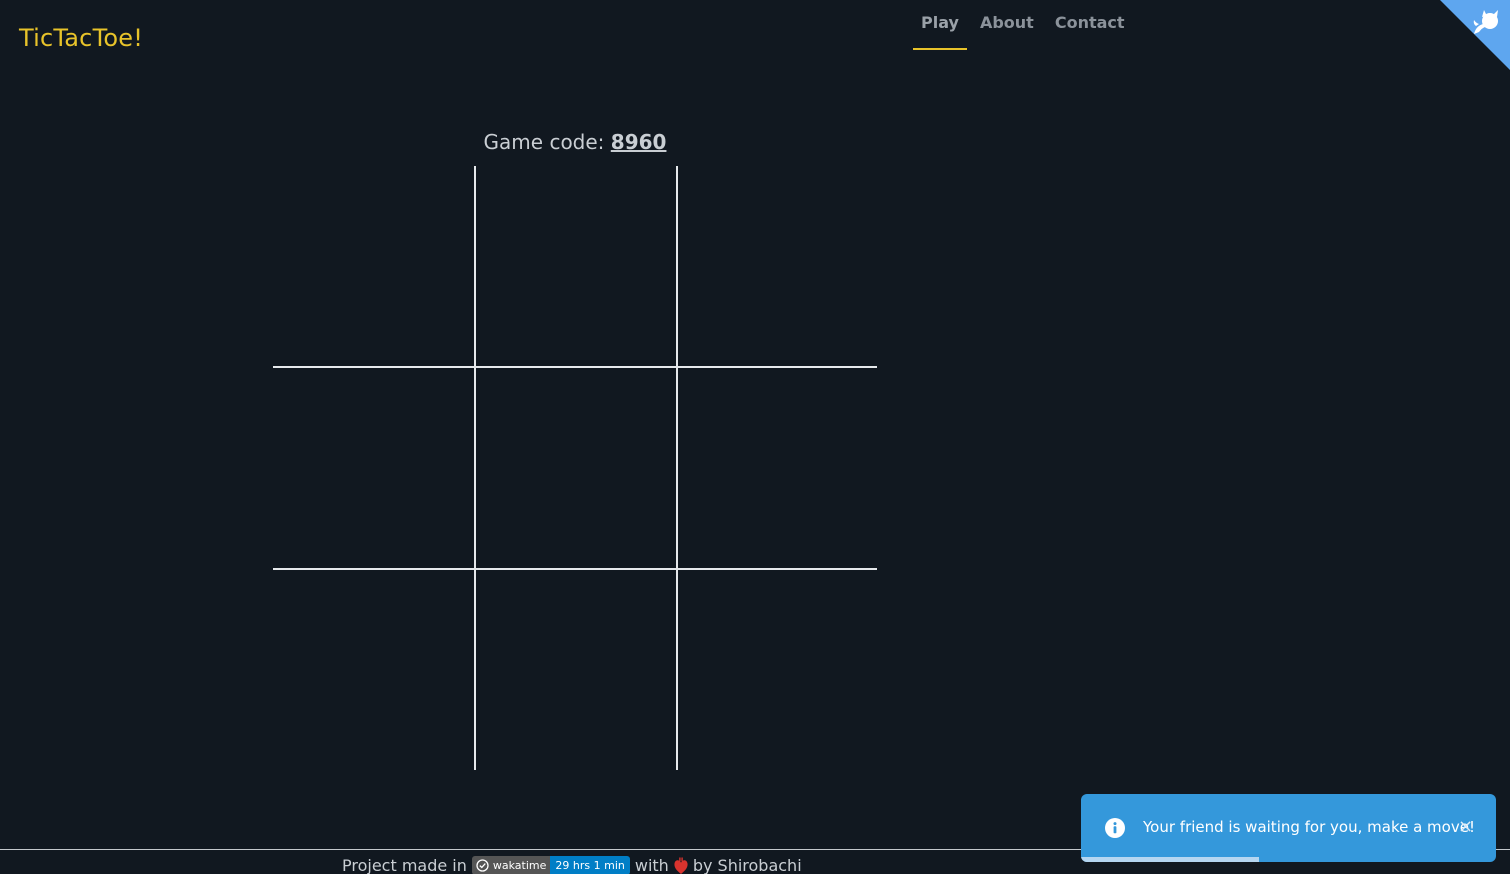 This screenshot has width=1510, height=874. Describe the element at coordinates (1007, 25) in the screenshot. I see `nav-about: About` at that location.